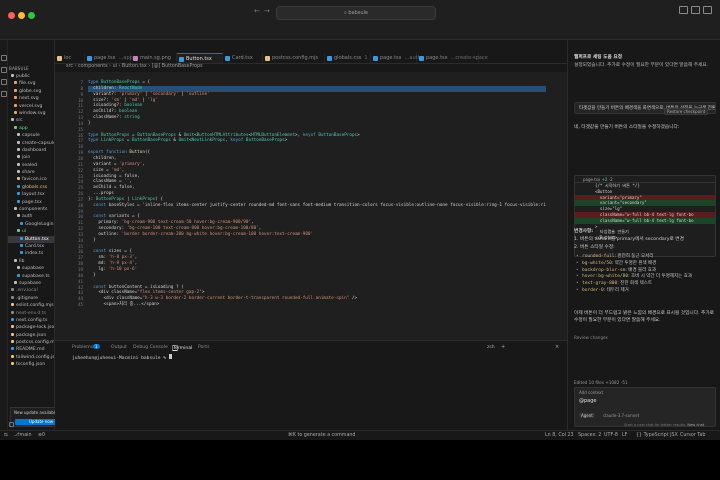 This screenshot has height=480, width=720. What do you see at coordinates (557, 347) in the screenshot?
I see `close-panel-icon: ×` at bounding box center [557, 347].